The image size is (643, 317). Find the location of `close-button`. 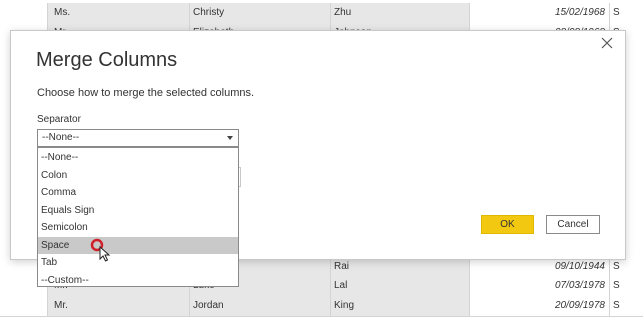

close-button is located at coordinates (607, 43).